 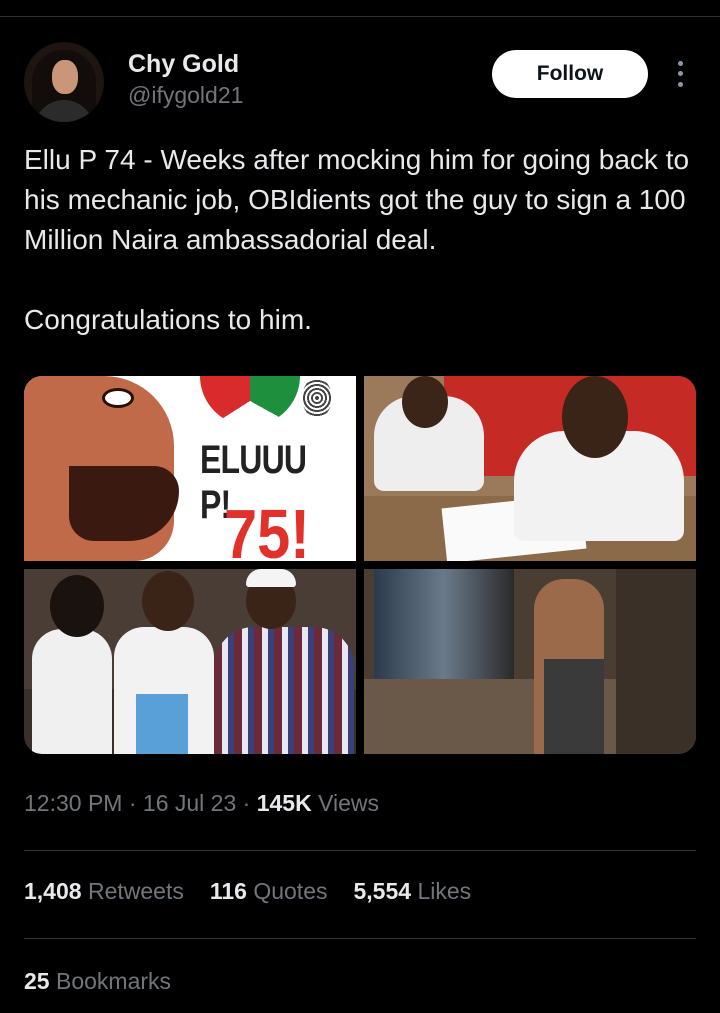 I want to click on image-number: 75!, so click(x=267, y=528).